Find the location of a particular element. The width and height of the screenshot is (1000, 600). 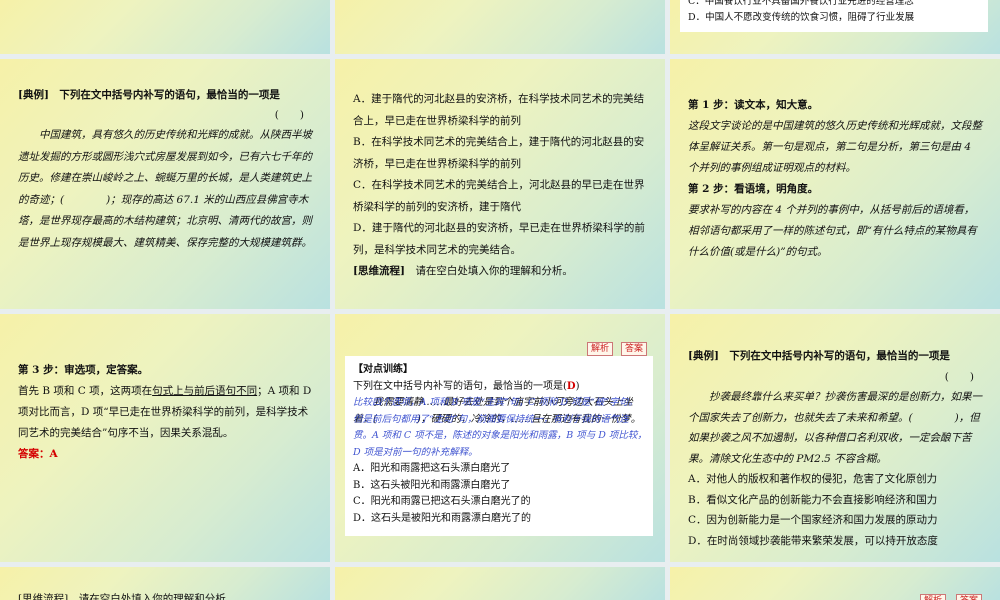

option-c: C．中国餐饮行业不具备国外餐饮行业先进的经营理念 is located at coordinates (801, 3).